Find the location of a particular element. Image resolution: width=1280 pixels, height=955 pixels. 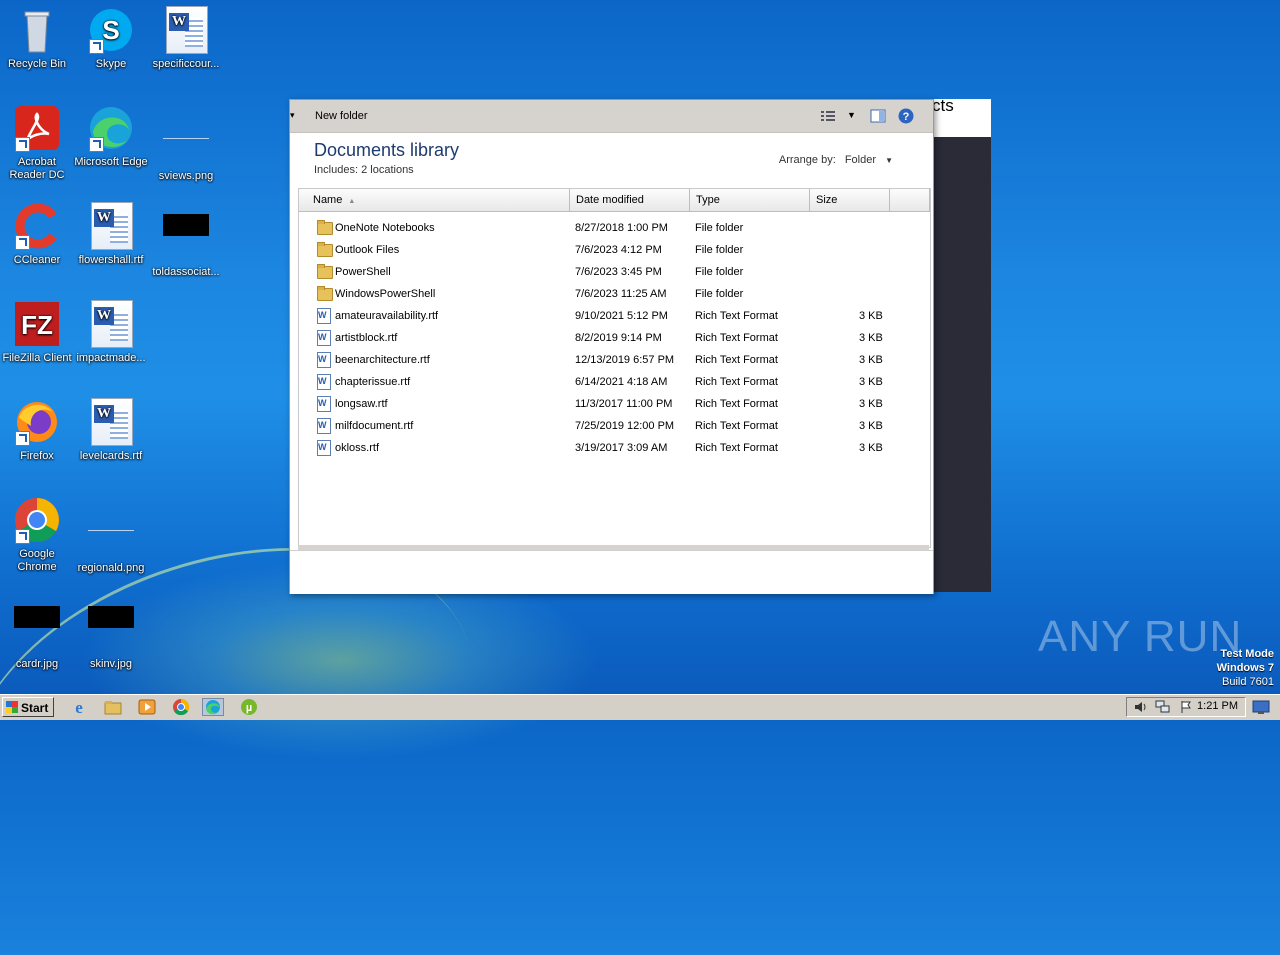

new-folder-button: New folder is located at coordinates (341, 116).